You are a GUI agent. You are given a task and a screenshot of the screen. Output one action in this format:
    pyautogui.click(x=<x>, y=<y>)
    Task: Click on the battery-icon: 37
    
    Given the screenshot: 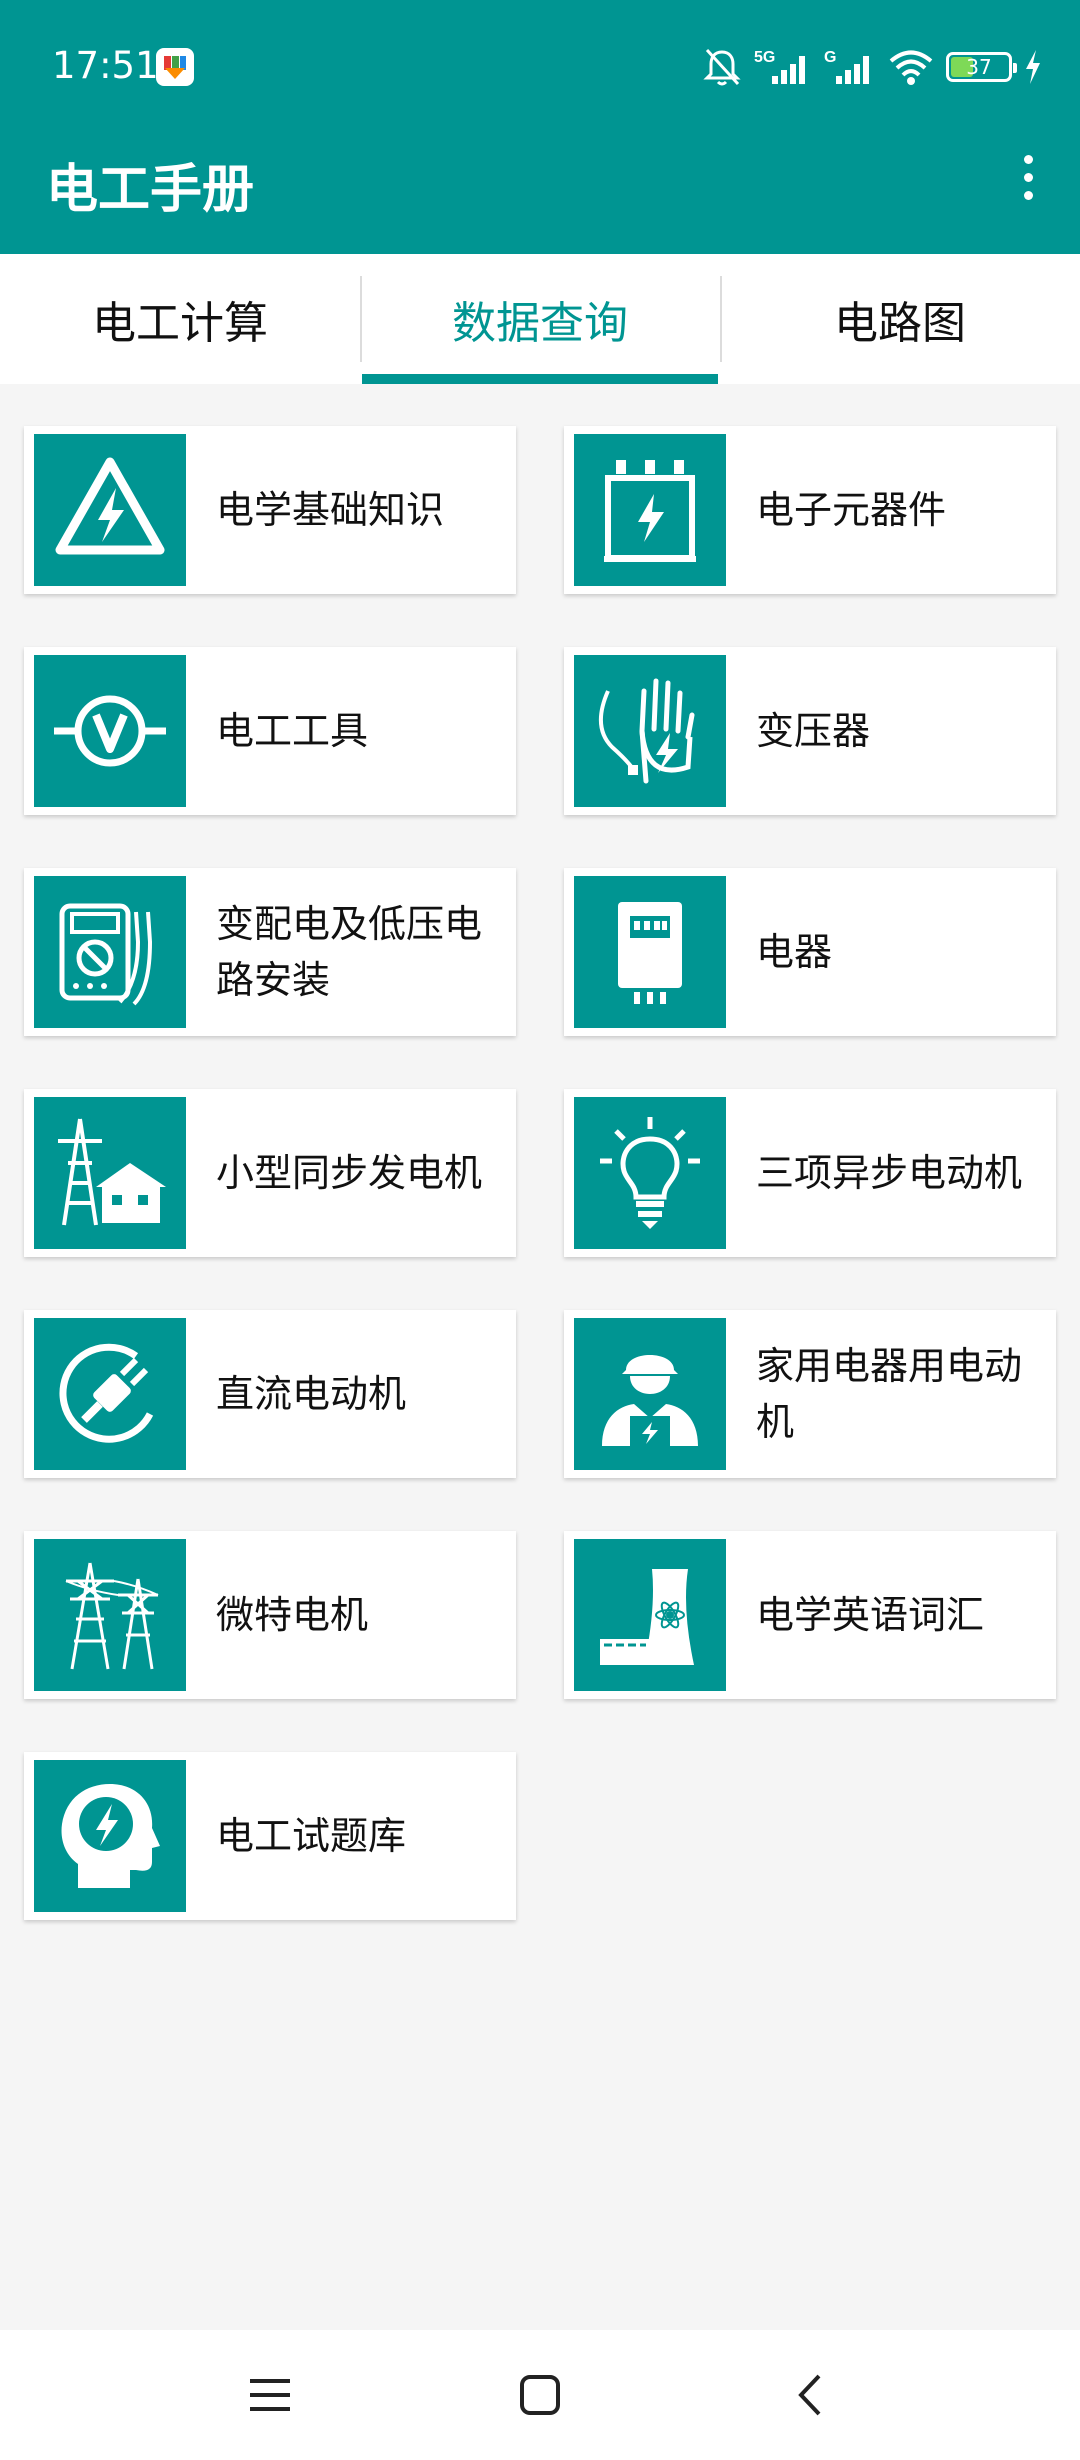 What is the action you would take?
    pyautogui.click(x=981, y=67)
    